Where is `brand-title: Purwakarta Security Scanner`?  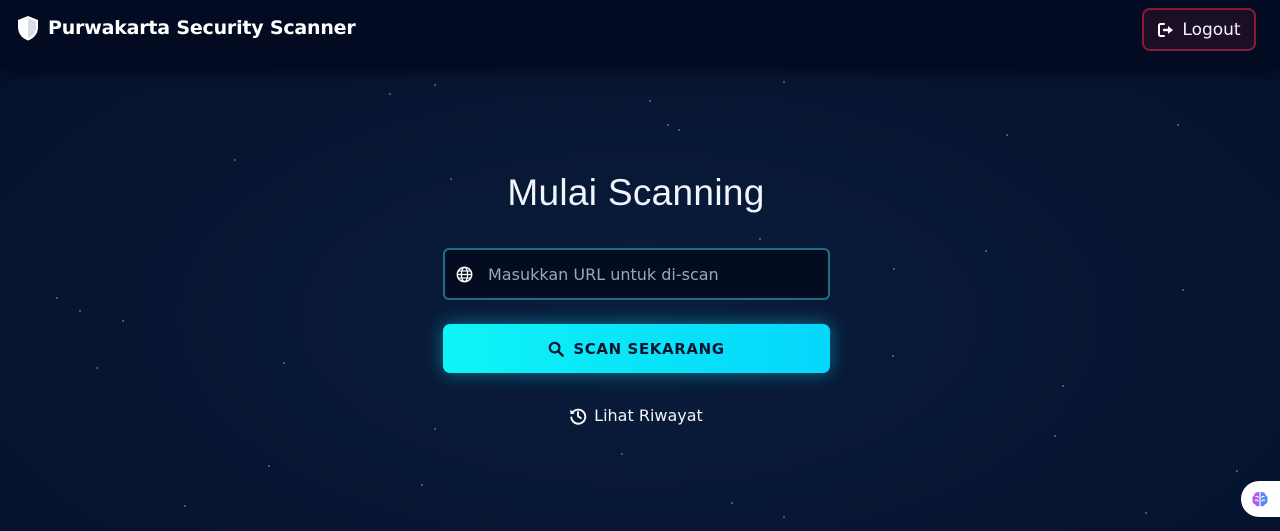 brand-title: Purwakarta Security Scanner is located at coordinates (202, 28).